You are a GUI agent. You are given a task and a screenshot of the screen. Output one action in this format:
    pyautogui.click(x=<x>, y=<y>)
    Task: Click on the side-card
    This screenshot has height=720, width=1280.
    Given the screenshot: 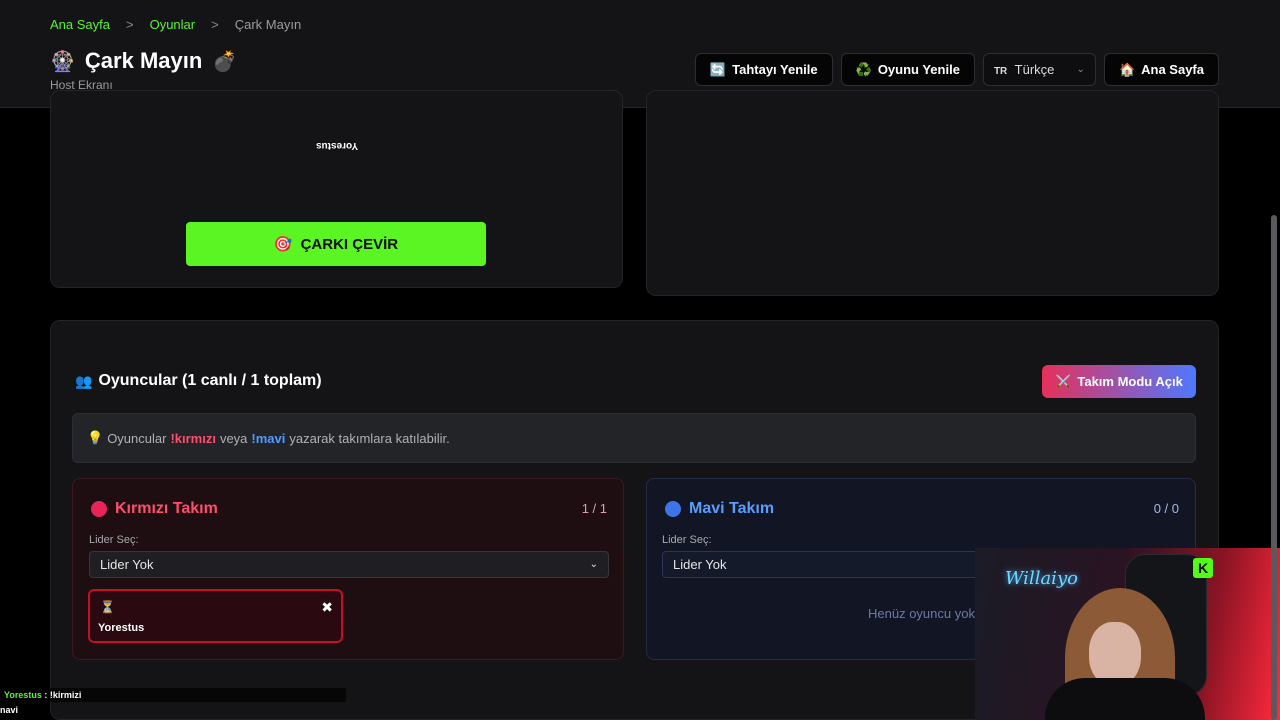 What is the action you would take?
    pyautogui.click(x=932, y=193)
    